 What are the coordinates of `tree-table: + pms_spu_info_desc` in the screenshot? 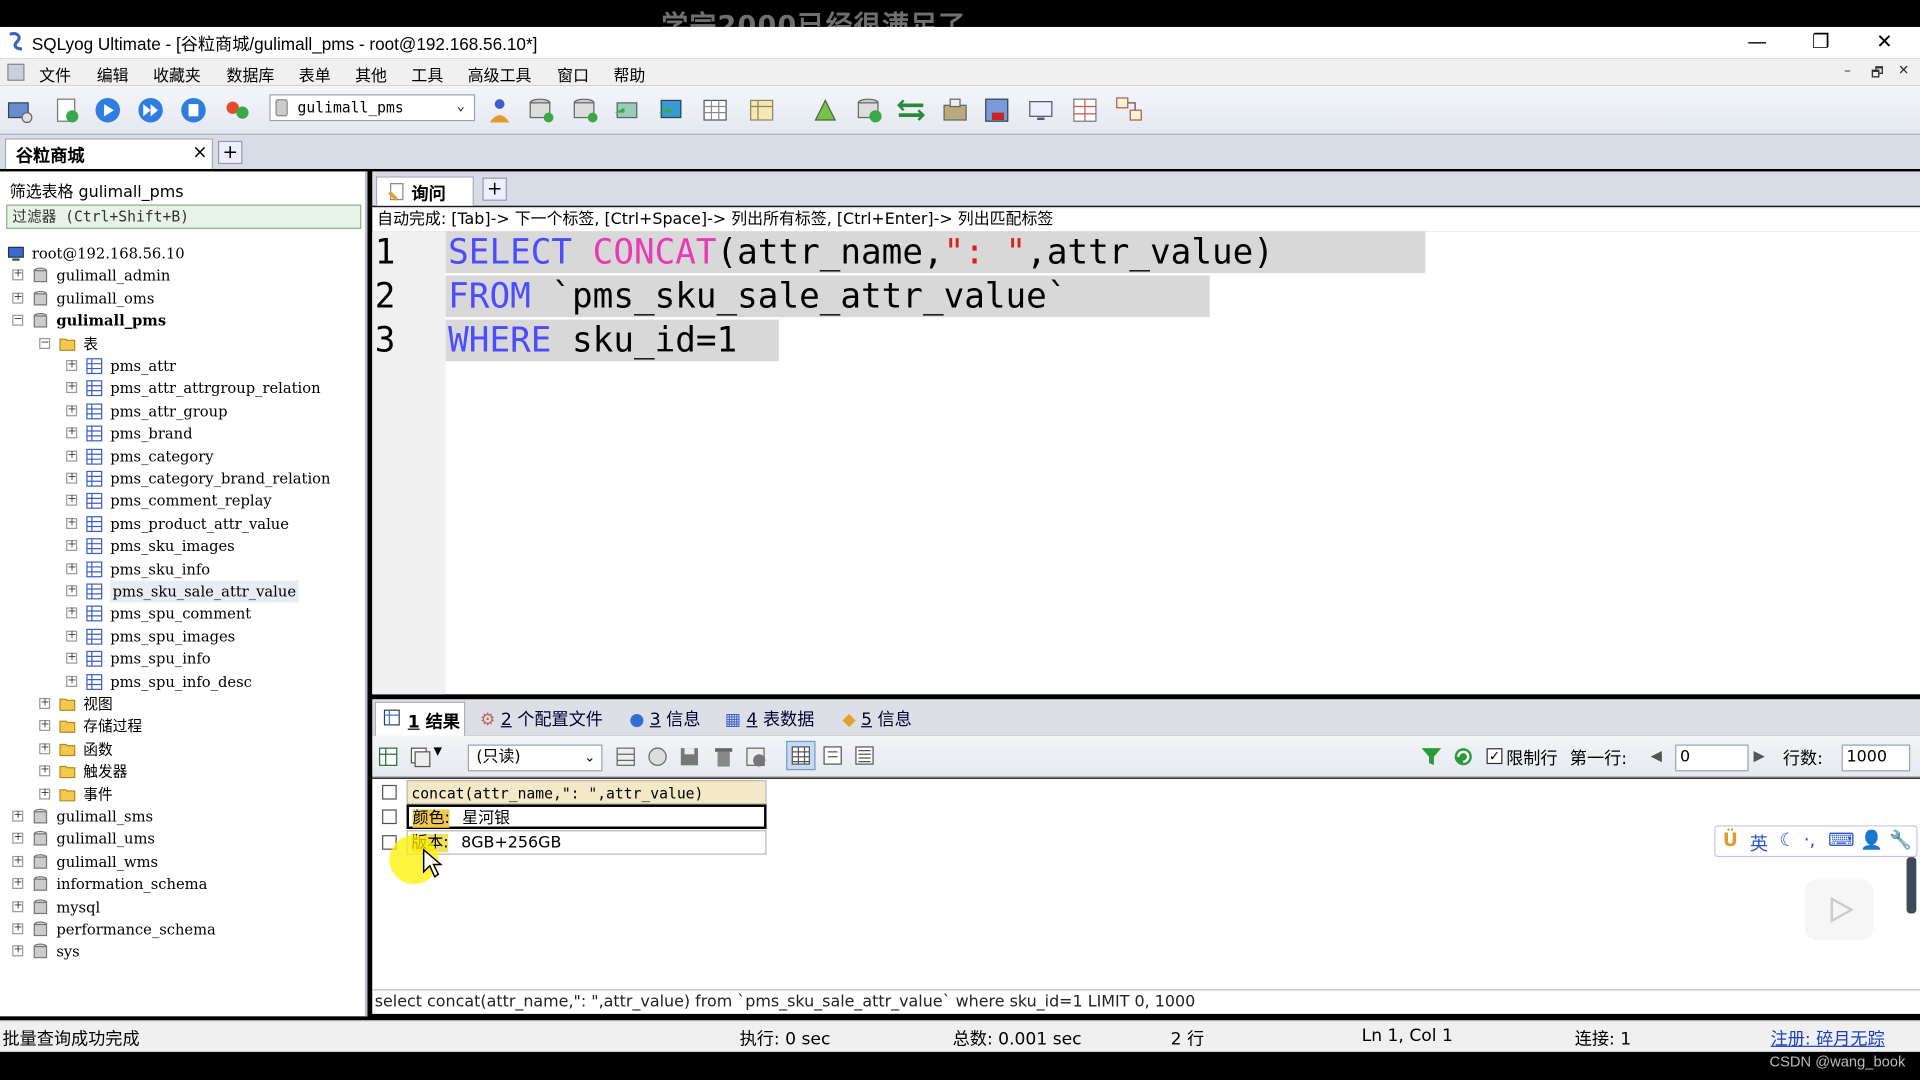 It's located at (181, 682).